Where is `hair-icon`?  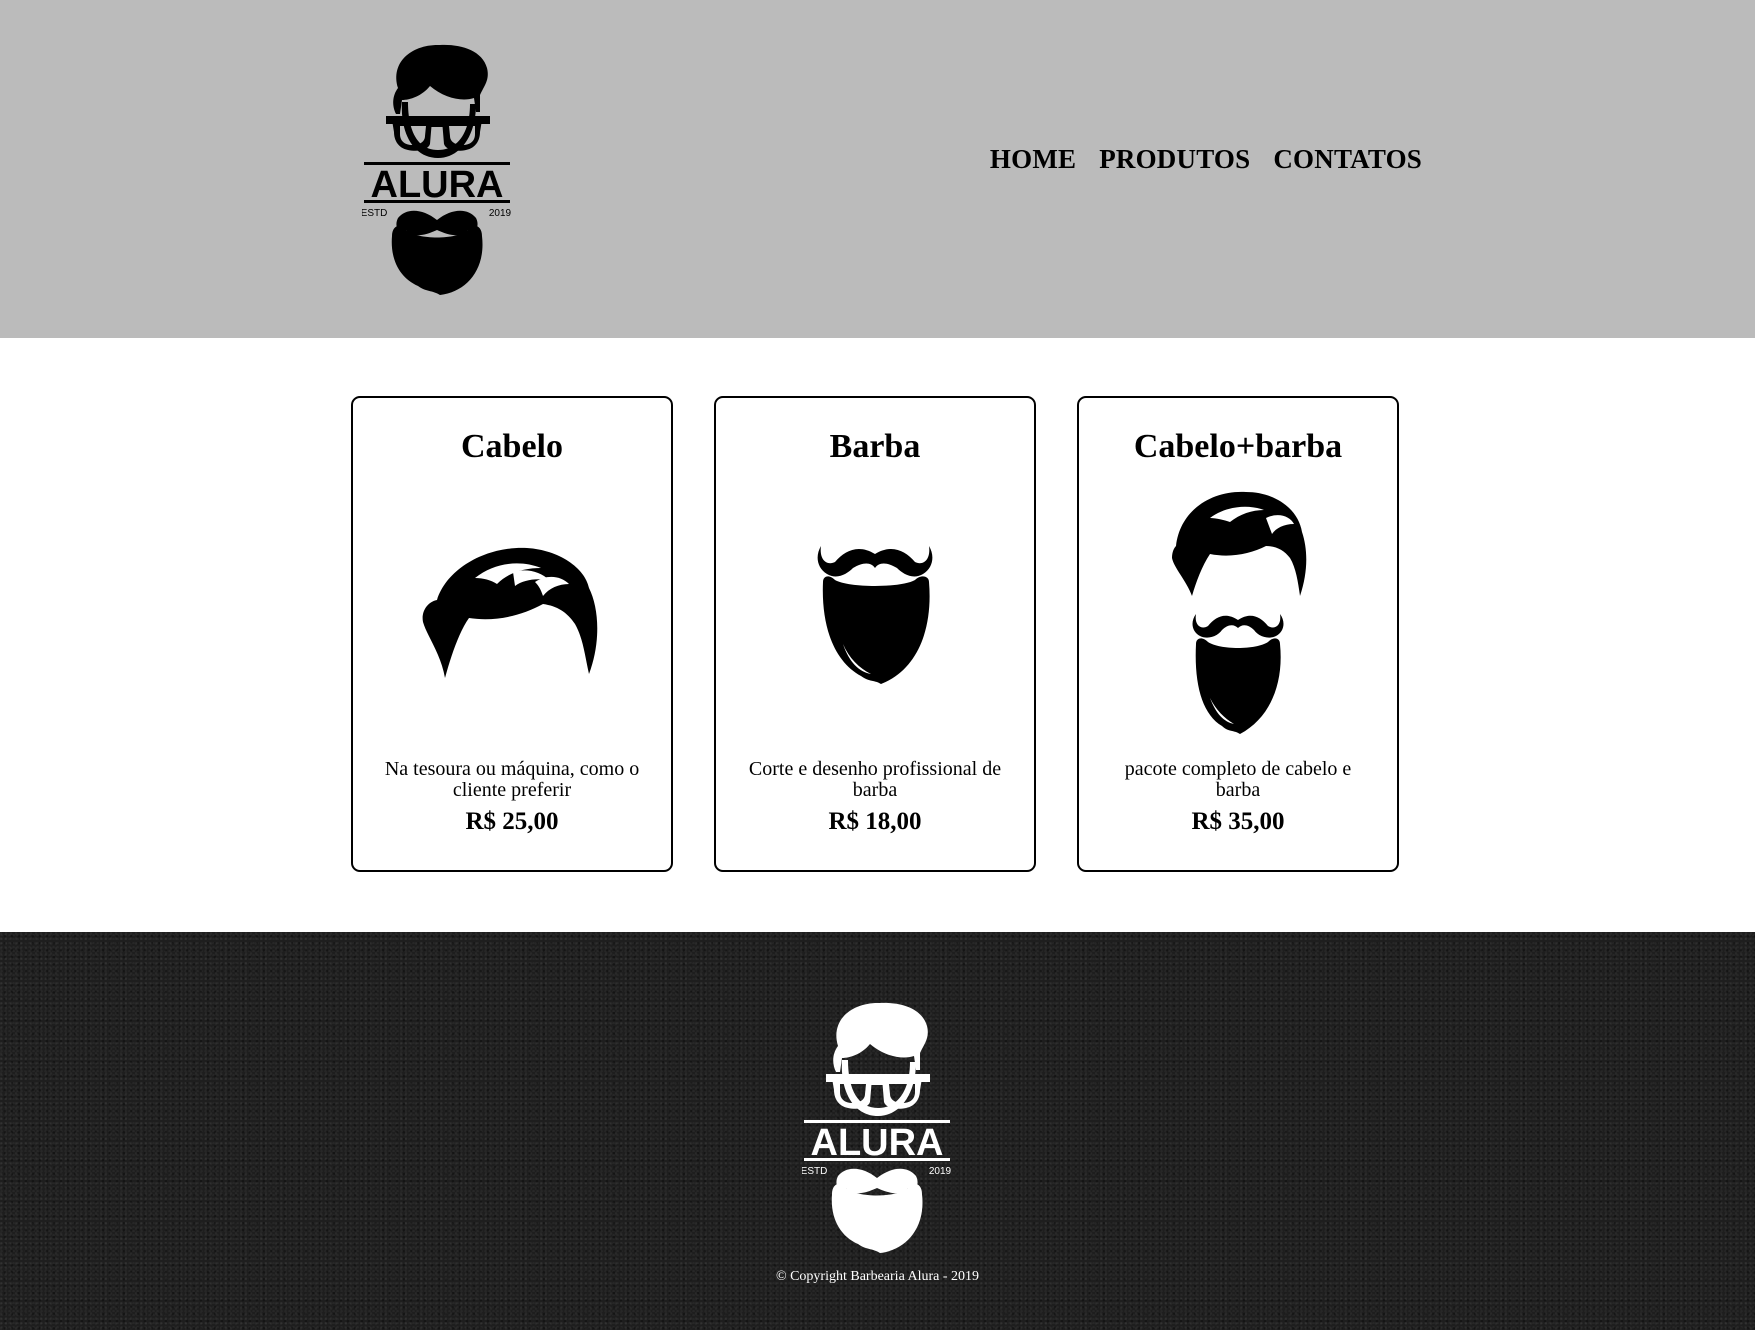
hair-icon is located at coordinates (512, 610).